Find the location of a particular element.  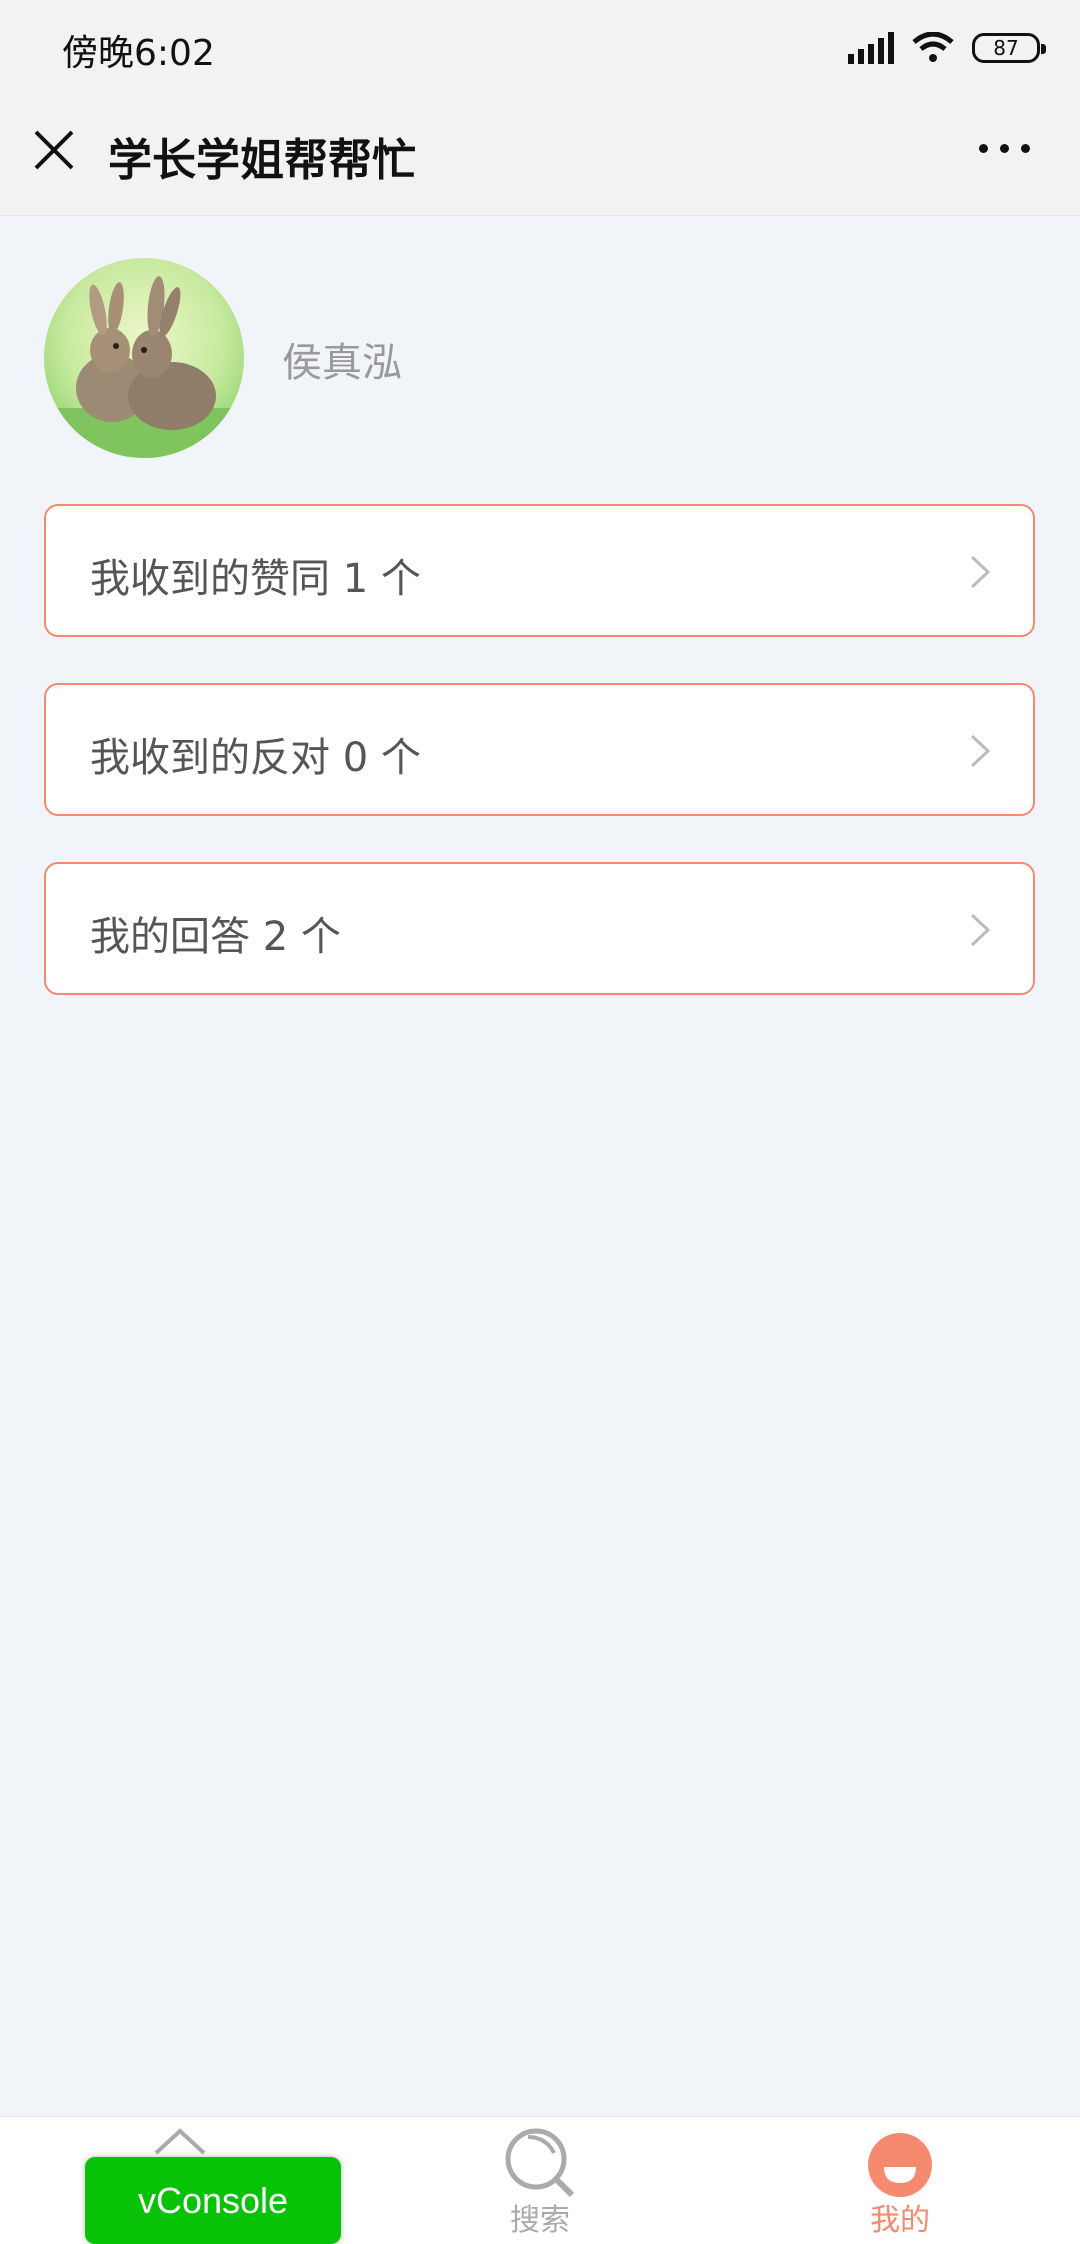

dislikes-received-card: 我收到的反对 0 个 is located at coordinates (539, 749).